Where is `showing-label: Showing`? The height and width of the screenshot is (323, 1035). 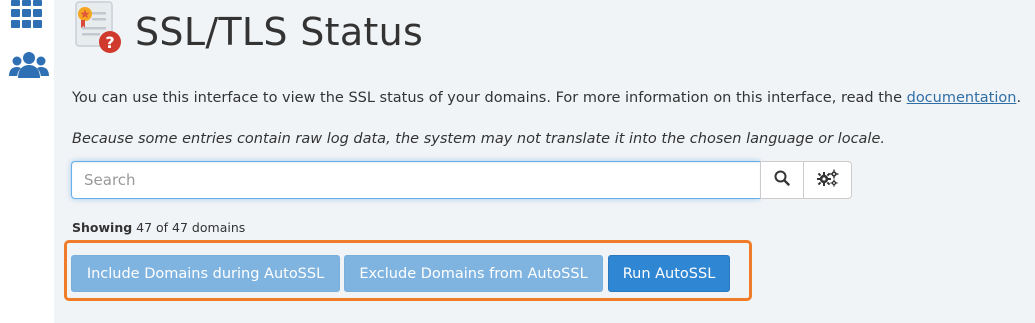 showing-label: Showing is located at coordinates (102, 227).